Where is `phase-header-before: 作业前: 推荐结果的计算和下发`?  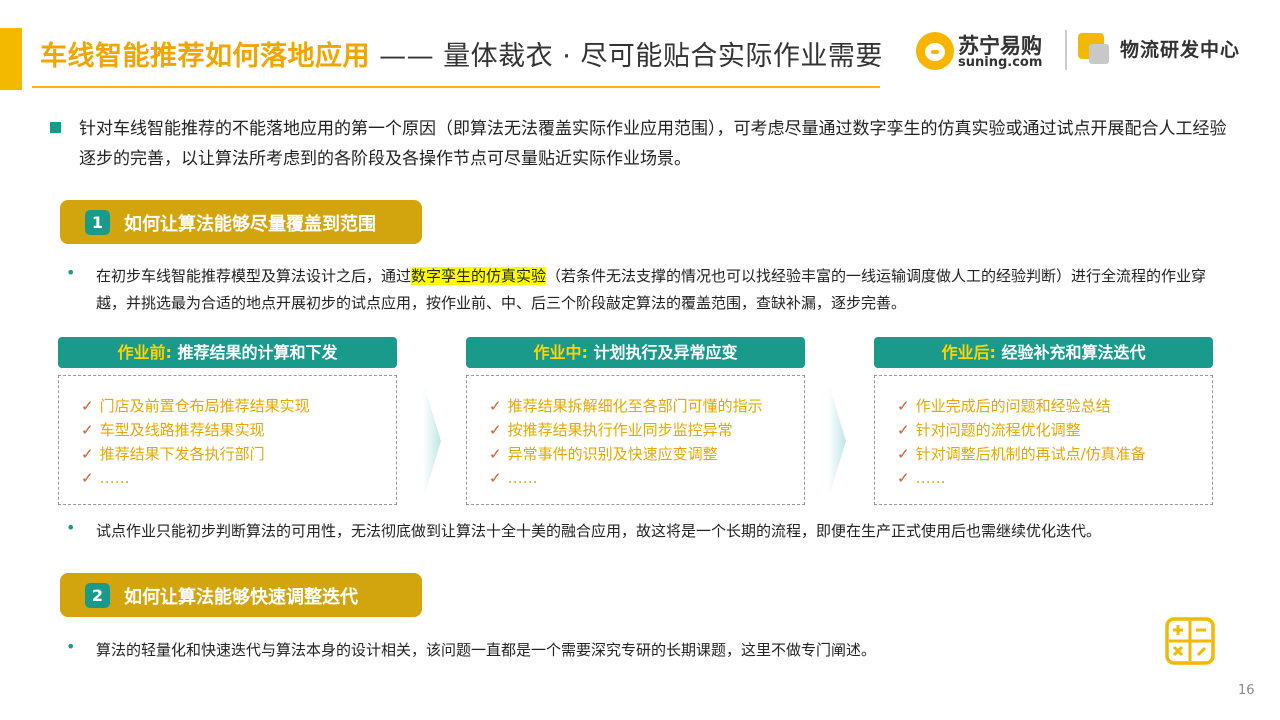
phase-header-before: 作业前: 推荐结果的计算和下发 is located at coordinates (227, 352).